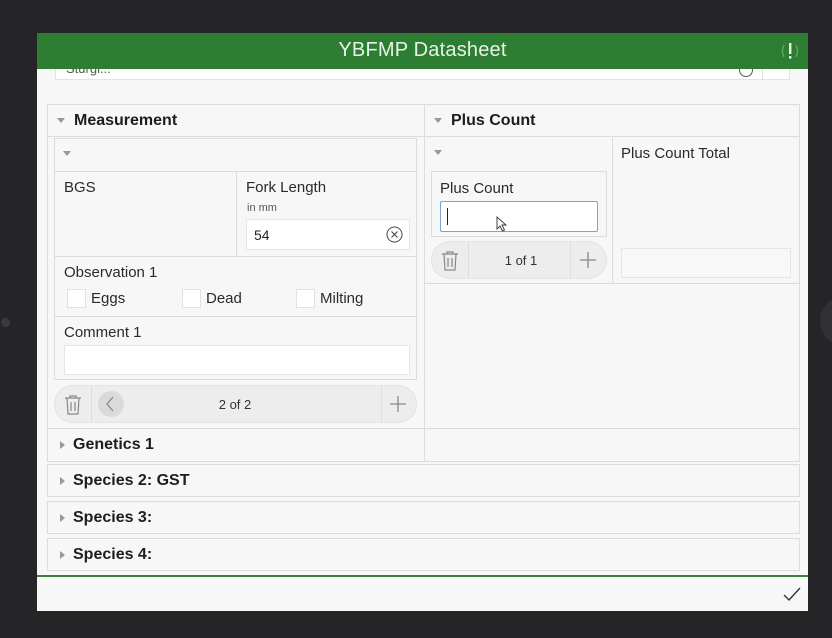 The height and width of the screenshot is (638, 832). I want to click on measurement-header: Measurement, so click(236, 121).